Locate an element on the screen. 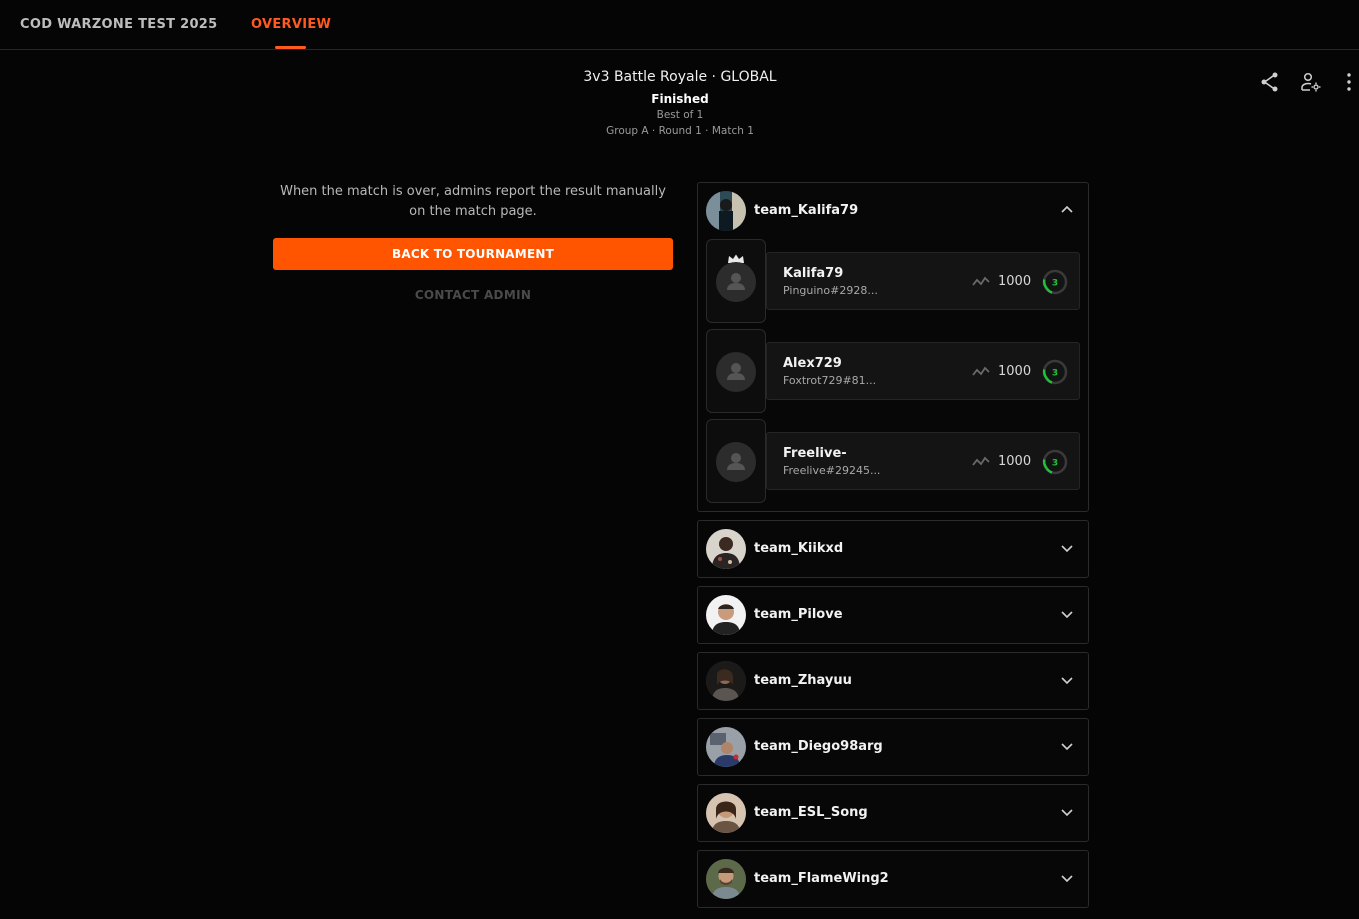 This screenshot has height=919, width=1359. team-header: team_Pilove is located at coordinates (893, 615).